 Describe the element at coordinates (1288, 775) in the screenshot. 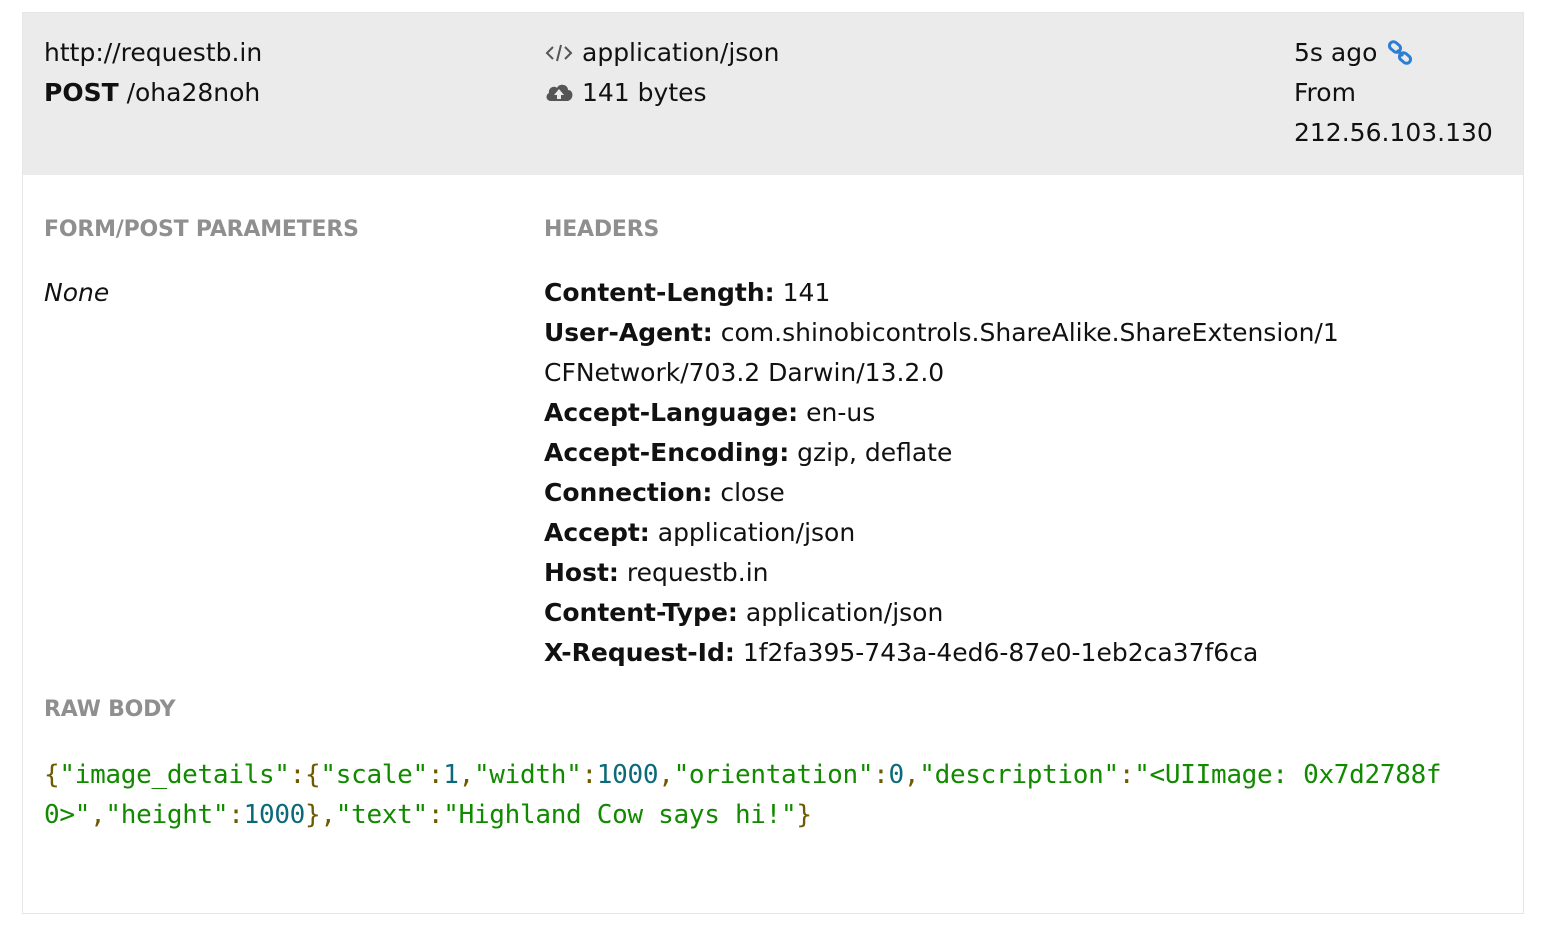

I see `json-token: "<UIImage: 0x7d2788f` at that location.